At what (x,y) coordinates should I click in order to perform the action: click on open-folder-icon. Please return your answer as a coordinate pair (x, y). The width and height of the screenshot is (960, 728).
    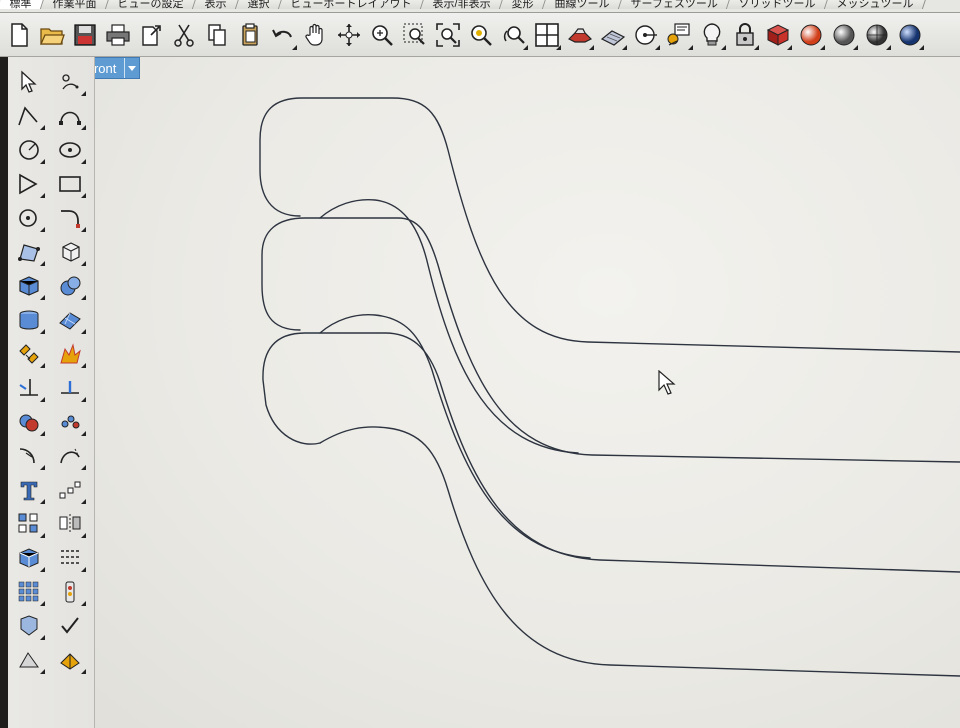
    Looking at the image, I should click on (51, 35).